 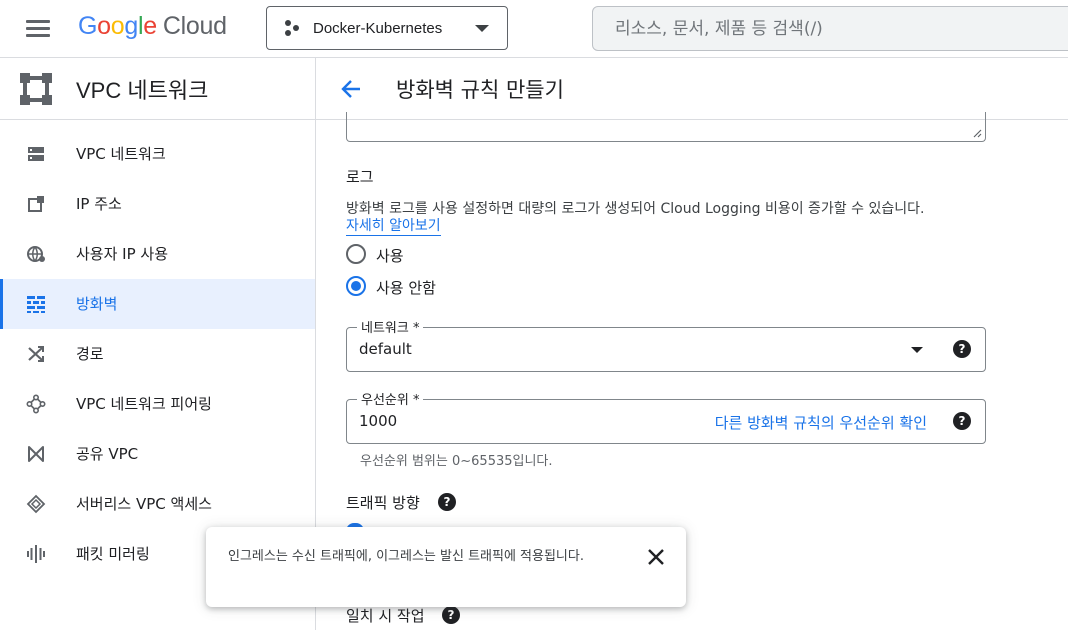 I want to click on project-icon, so click(x=293, y=28).